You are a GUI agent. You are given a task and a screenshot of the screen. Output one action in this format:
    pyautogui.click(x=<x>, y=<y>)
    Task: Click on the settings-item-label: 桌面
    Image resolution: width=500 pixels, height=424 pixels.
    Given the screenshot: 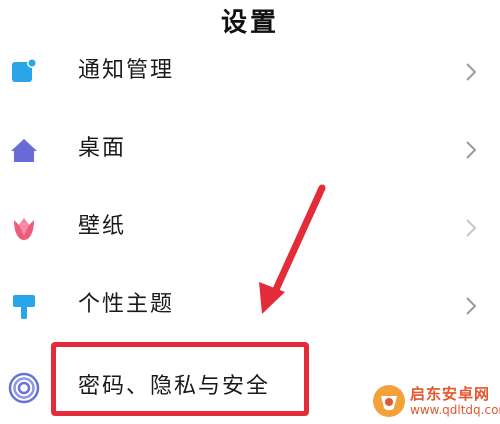 What is the action you would take?
    pyautogui.click(x=102, y=148)
    